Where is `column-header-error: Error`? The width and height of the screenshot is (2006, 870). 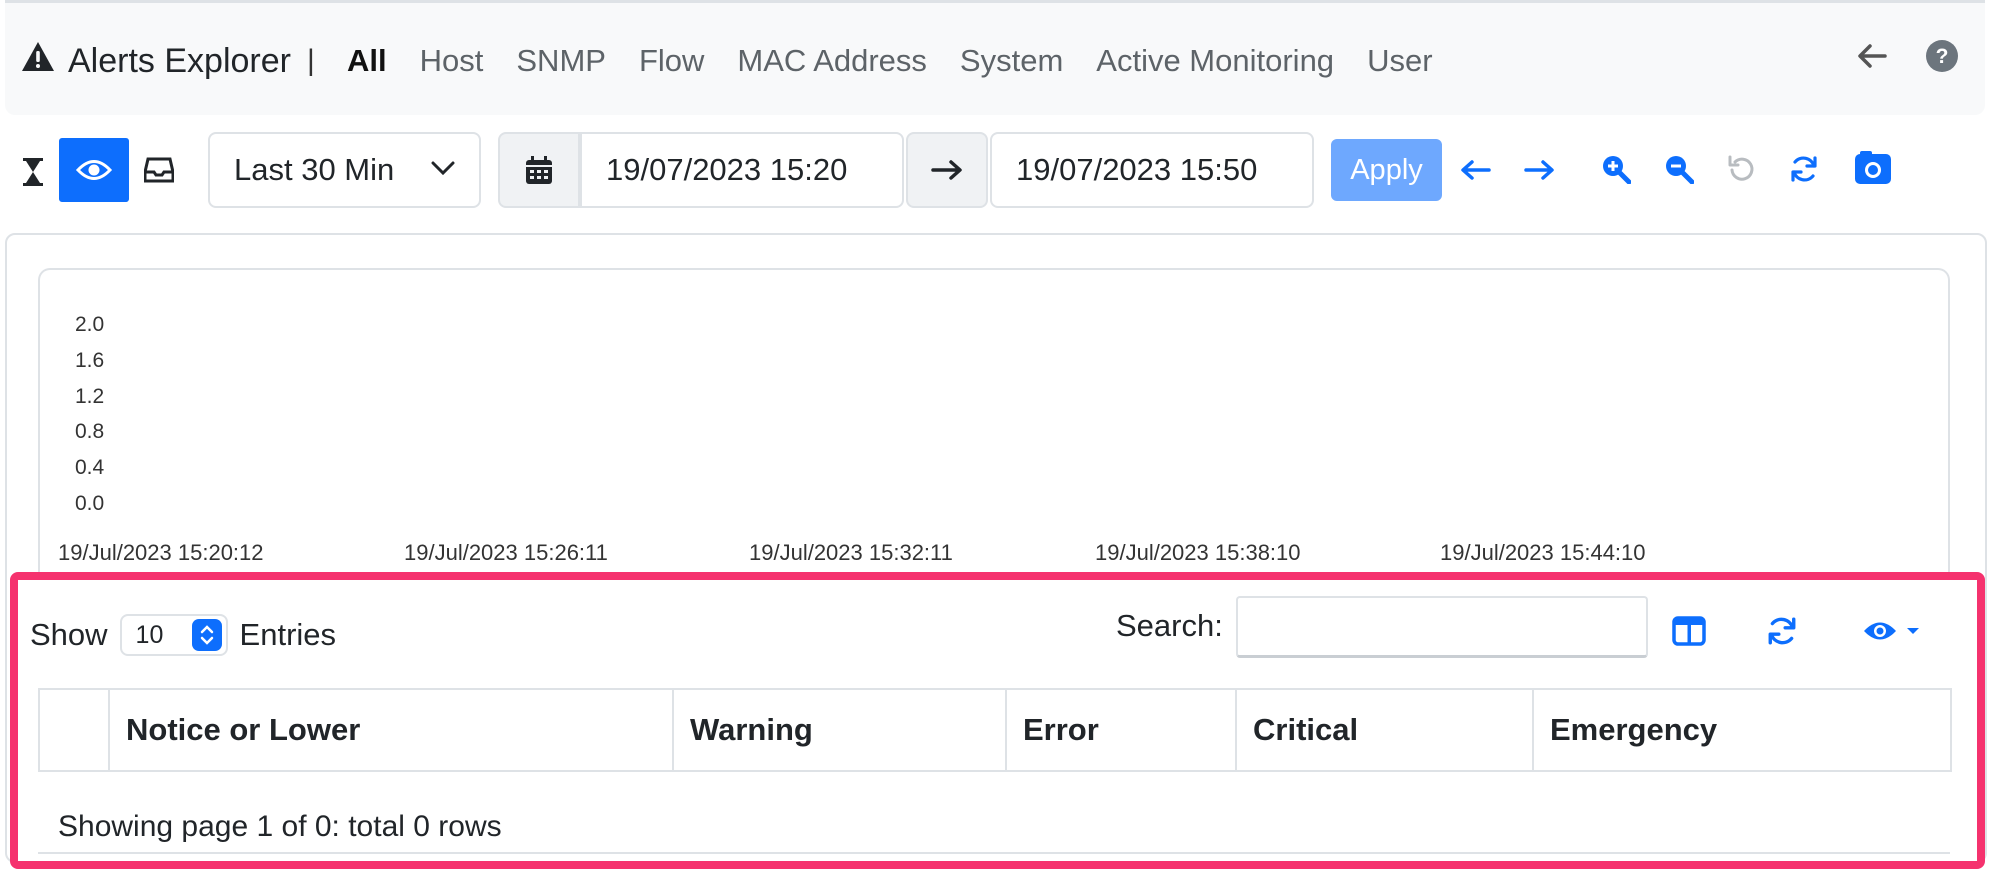
column-header-error: Error is located at coordinates (1121, 730).